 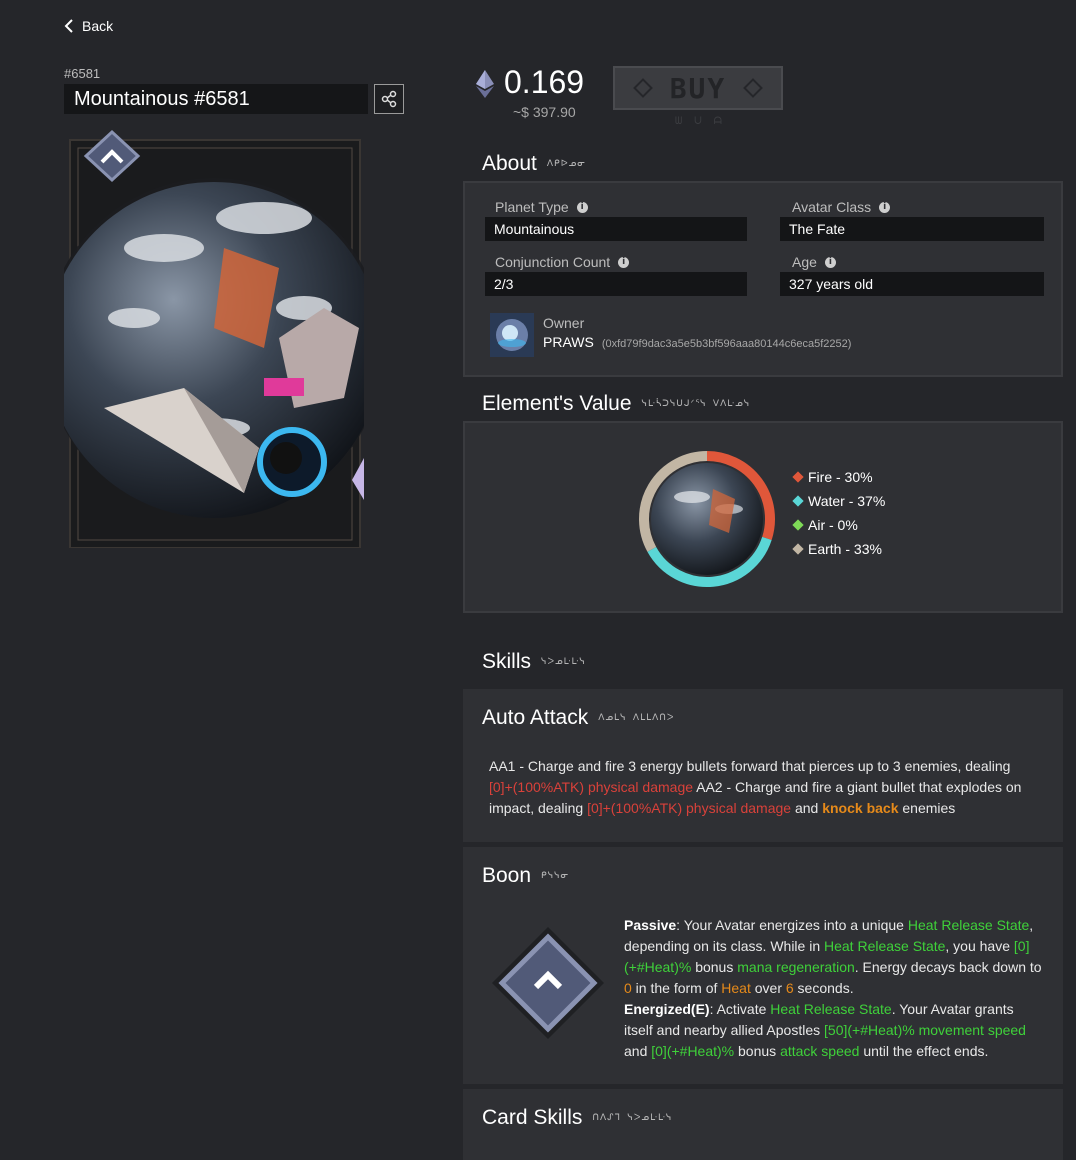 I want to click on desc-text: . Energy decays back down to, so click(x=948, y=967).